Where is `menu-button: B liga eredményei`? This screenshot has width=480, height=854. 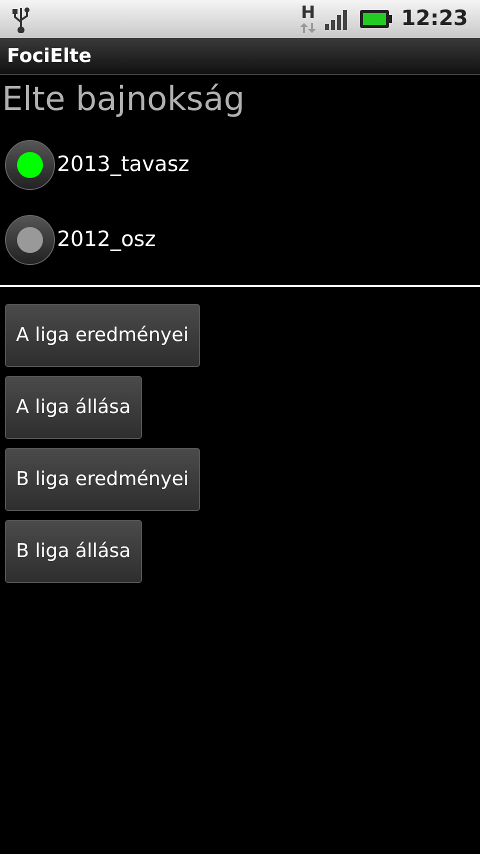
menu-button: B liga eredményei is located at coordinates (102, 479).